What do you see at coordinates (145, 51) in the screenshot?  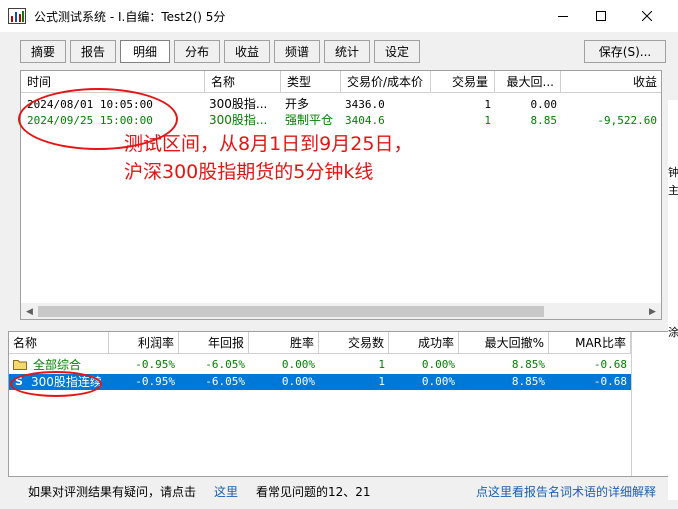 I see `tab-details: 明细` at bounding box center [145, 51].